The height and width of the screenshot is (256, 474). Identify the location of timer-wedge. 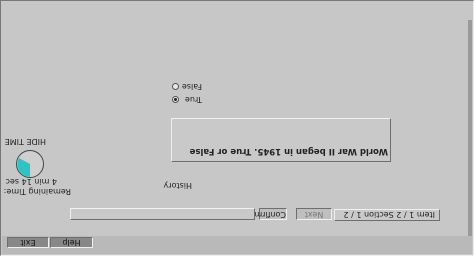
(23, 167).